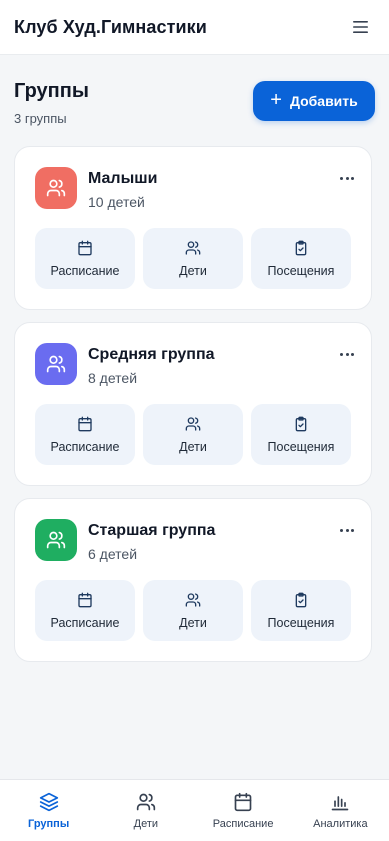 This screenshot has width=389, height=841. What do you see at coordinates (340, 803) in the screenshot?
I see `bar-chart-icon` at bounding box center [340, 803].